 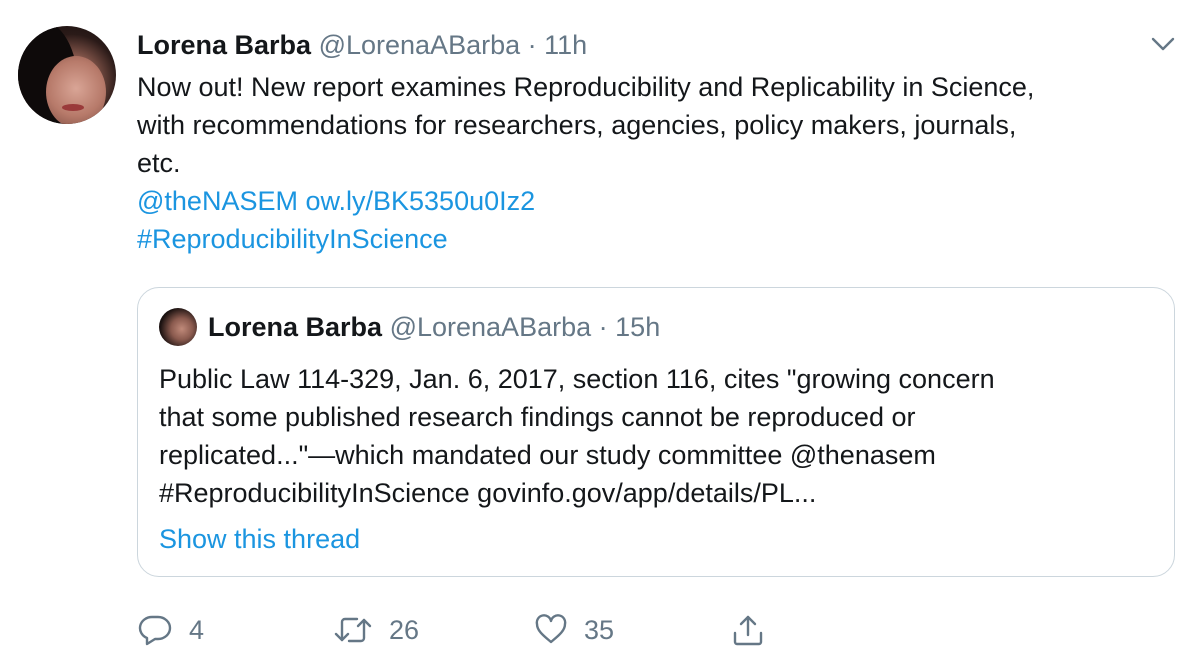 I want to click on quoted-author-name: Lorena Barba, so click(x=295, y=327).